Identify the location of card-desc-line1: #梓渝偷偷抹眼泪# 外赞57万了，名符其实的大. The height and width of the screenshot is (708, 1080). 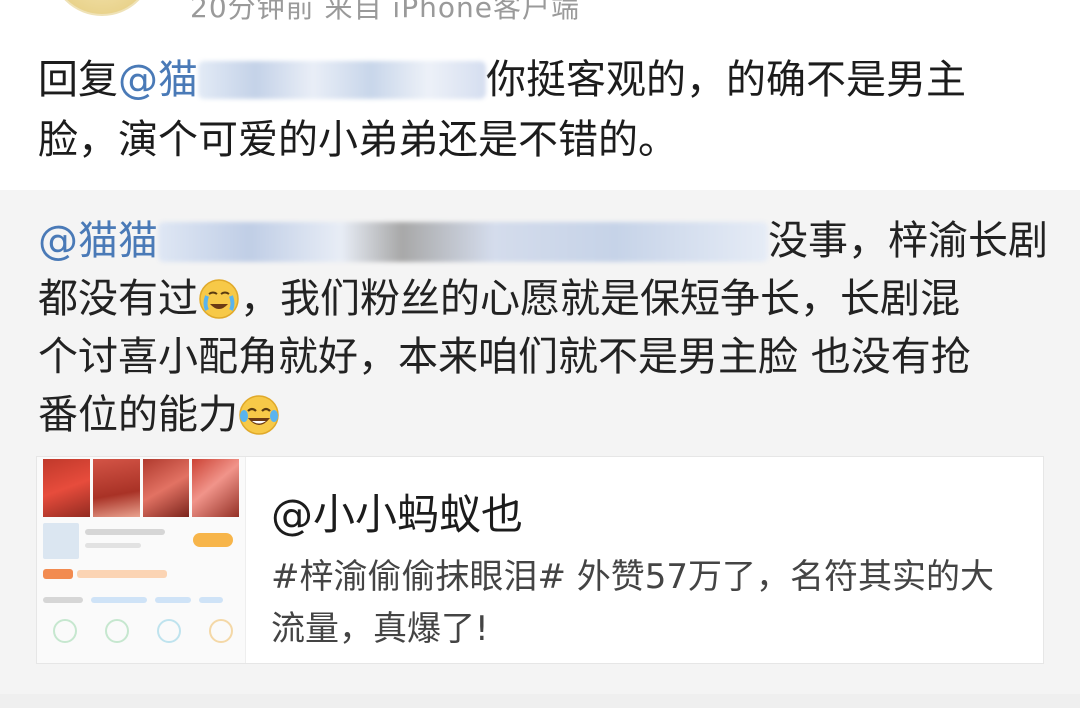
(633, 577).